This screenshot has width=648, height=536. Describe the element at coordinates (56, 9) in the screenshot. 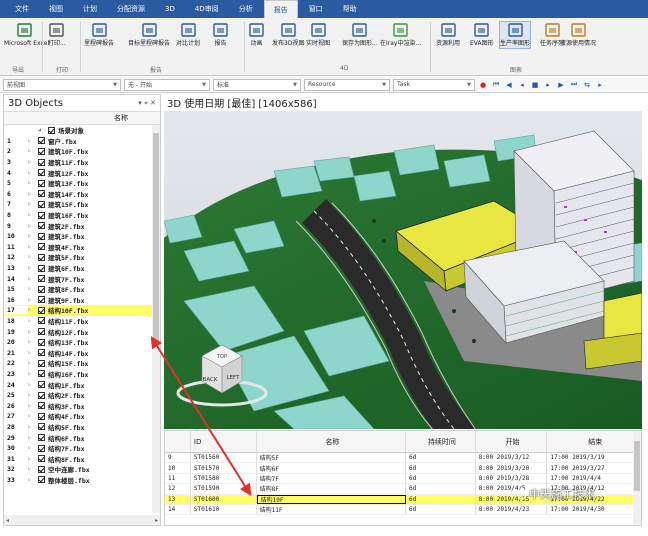

I see `menu-tab-1: 视图` at that location.